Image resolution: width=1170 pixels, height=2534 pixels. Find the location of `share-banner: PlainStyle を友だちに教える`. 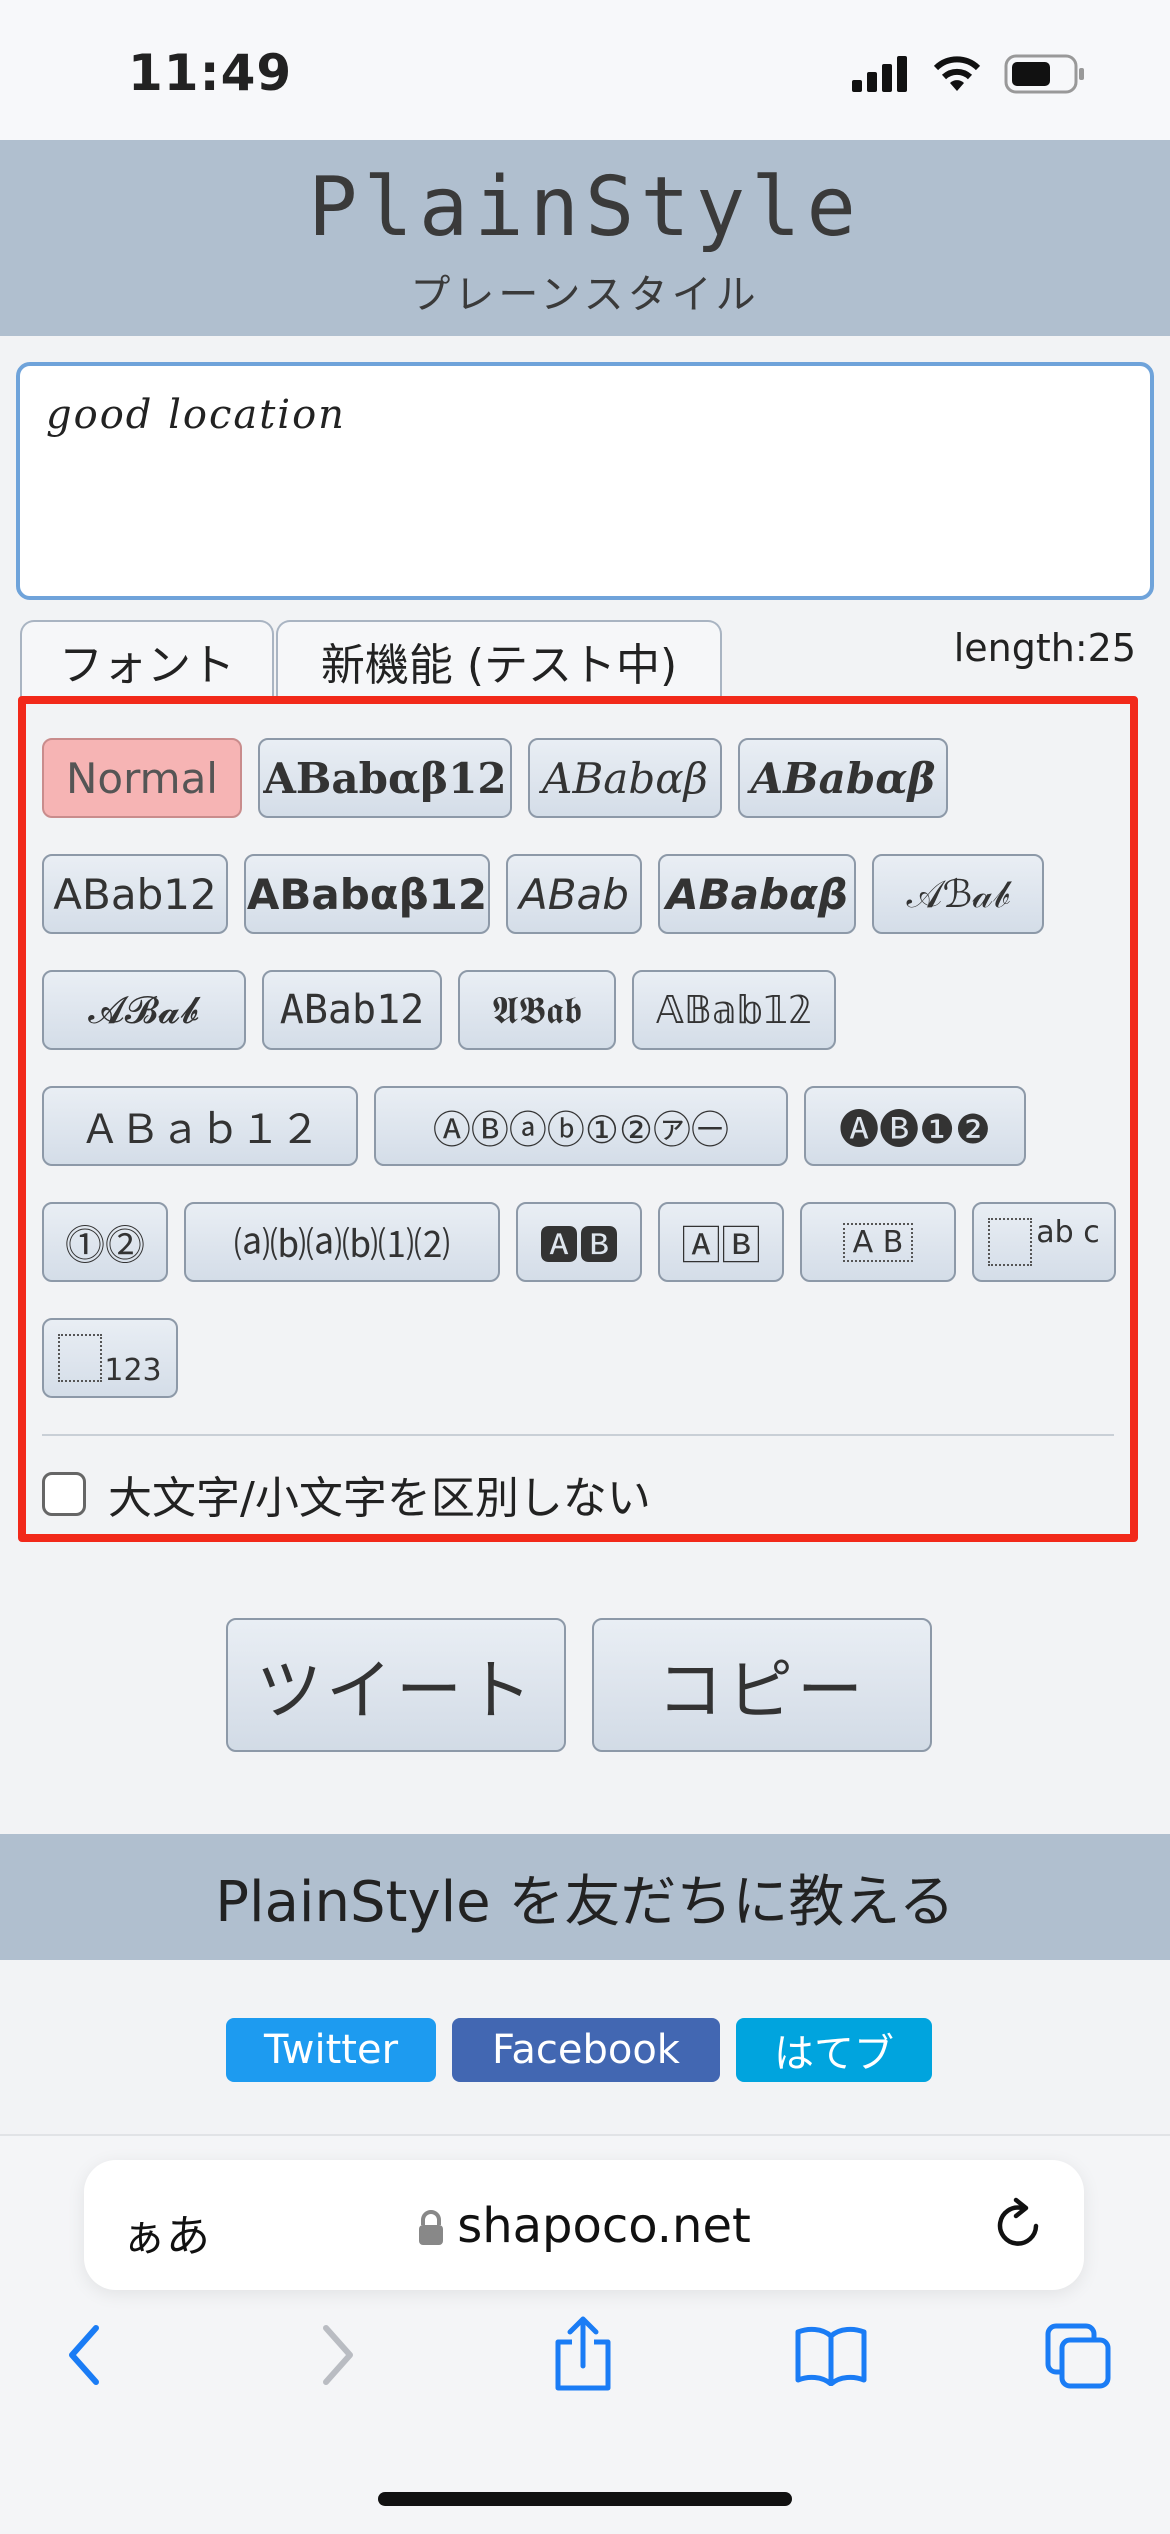

share-banner: PlainStyle を友だちに教える is located at coordinates (585, 1897).